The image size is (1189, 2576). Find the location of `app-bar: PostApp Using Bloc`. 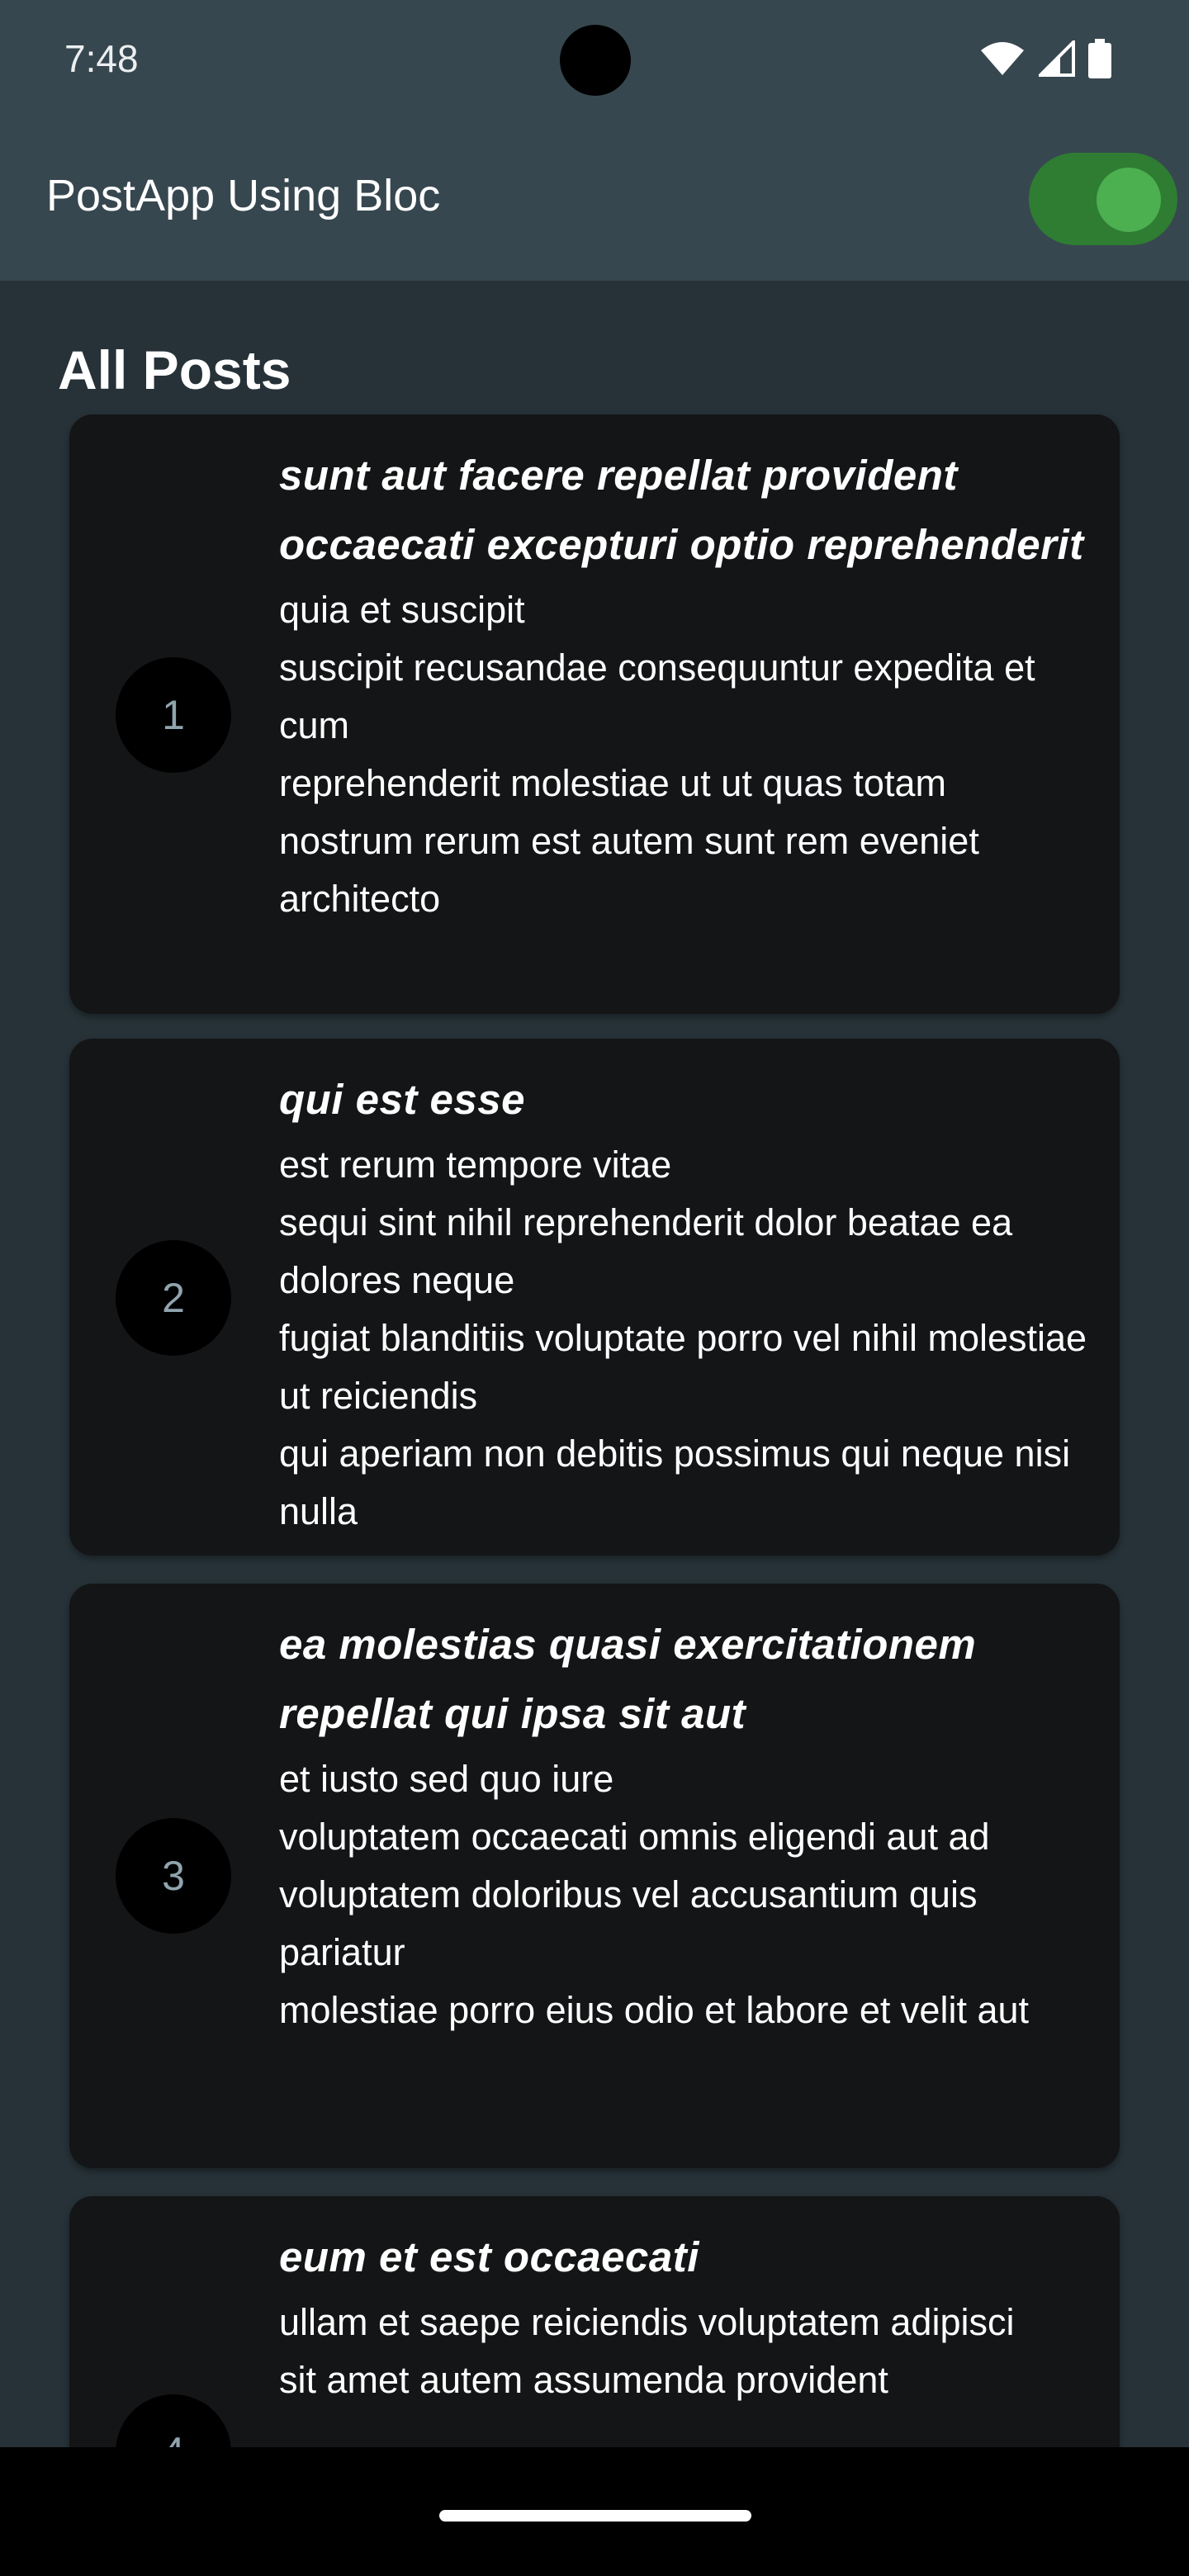

app-bar: PostApp Using Bloc is located at coordinates (594, 198).